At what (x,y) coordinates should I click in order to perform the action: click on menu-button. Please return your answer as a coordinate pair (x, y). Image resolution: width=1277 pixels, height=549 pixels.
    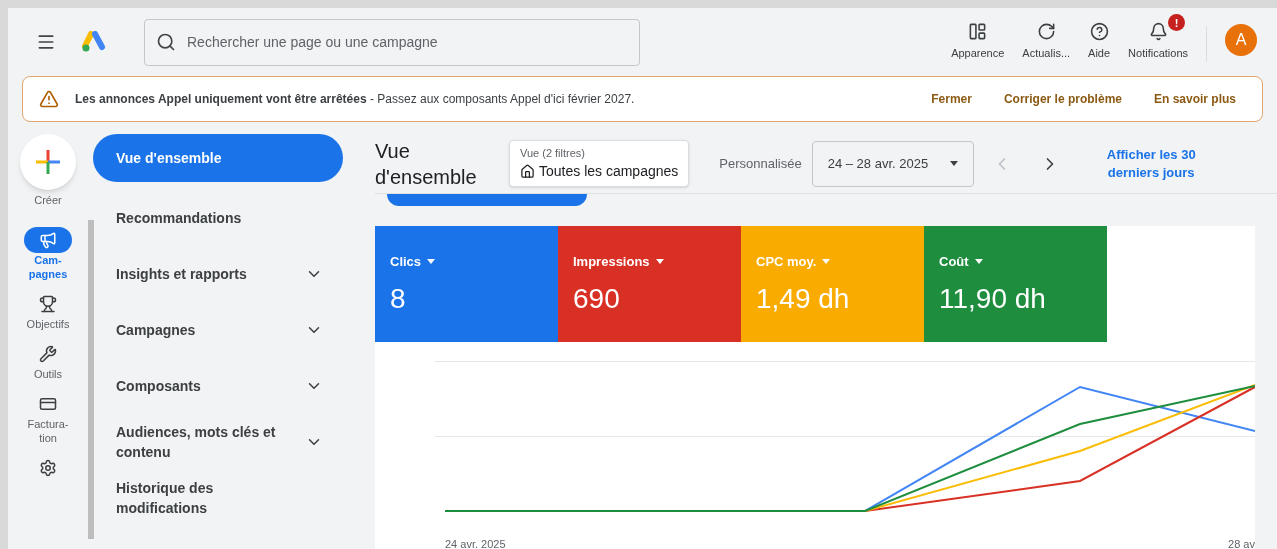
    Looking at the image, I should click on (46, 42).